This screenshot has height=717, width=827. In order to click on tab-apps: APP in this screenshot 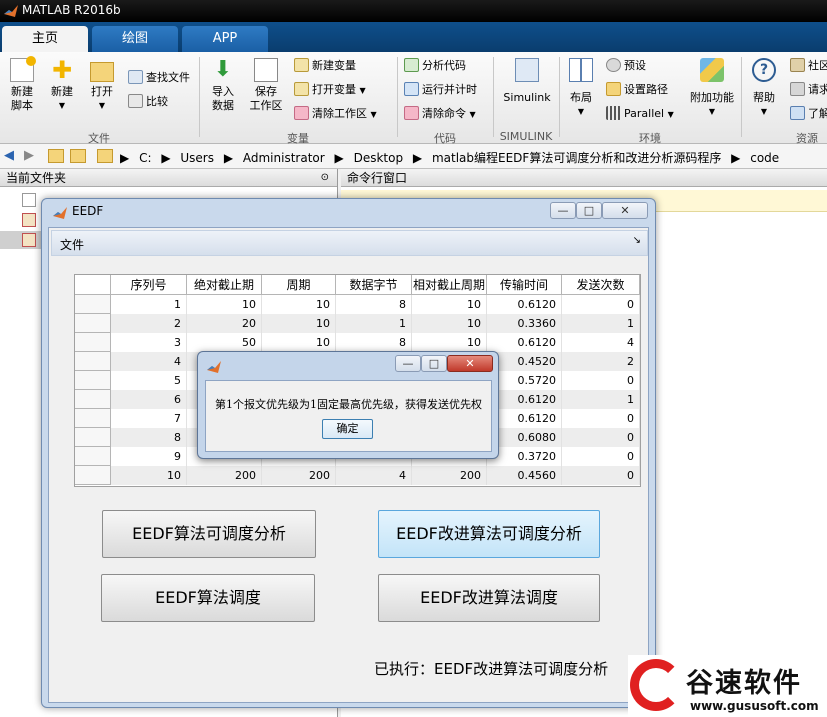, I will do `click(225, 39)`.